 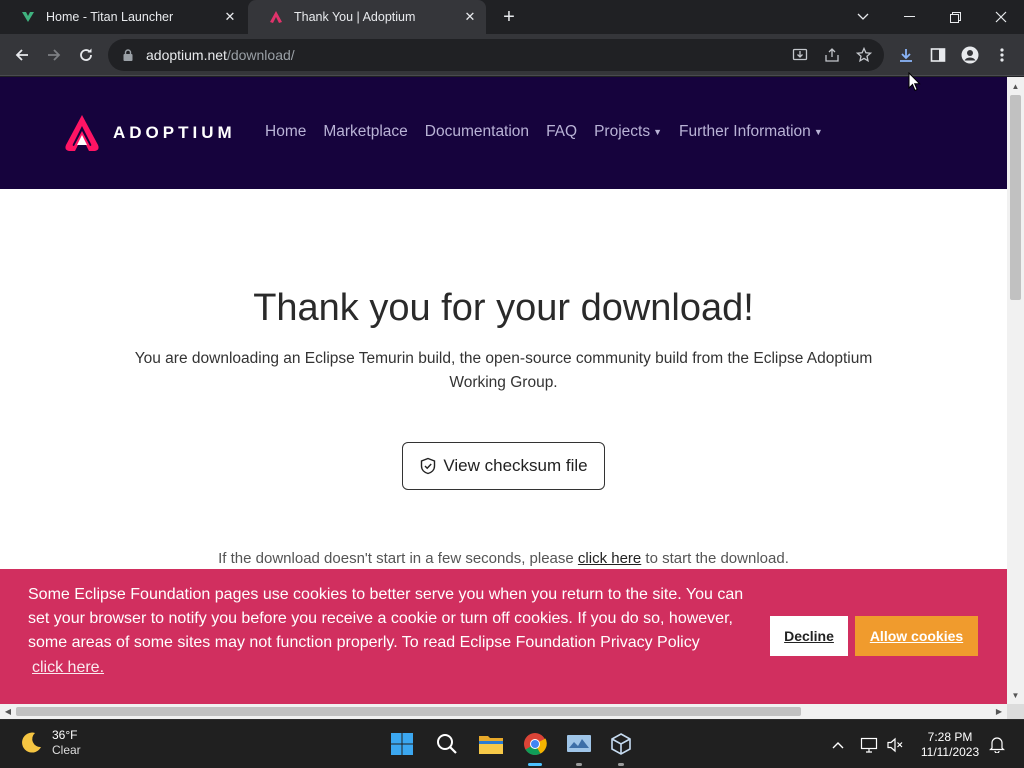 I want to click on system-clock: 7:28 PM 11/11/2023, so click(x=950, y=745).